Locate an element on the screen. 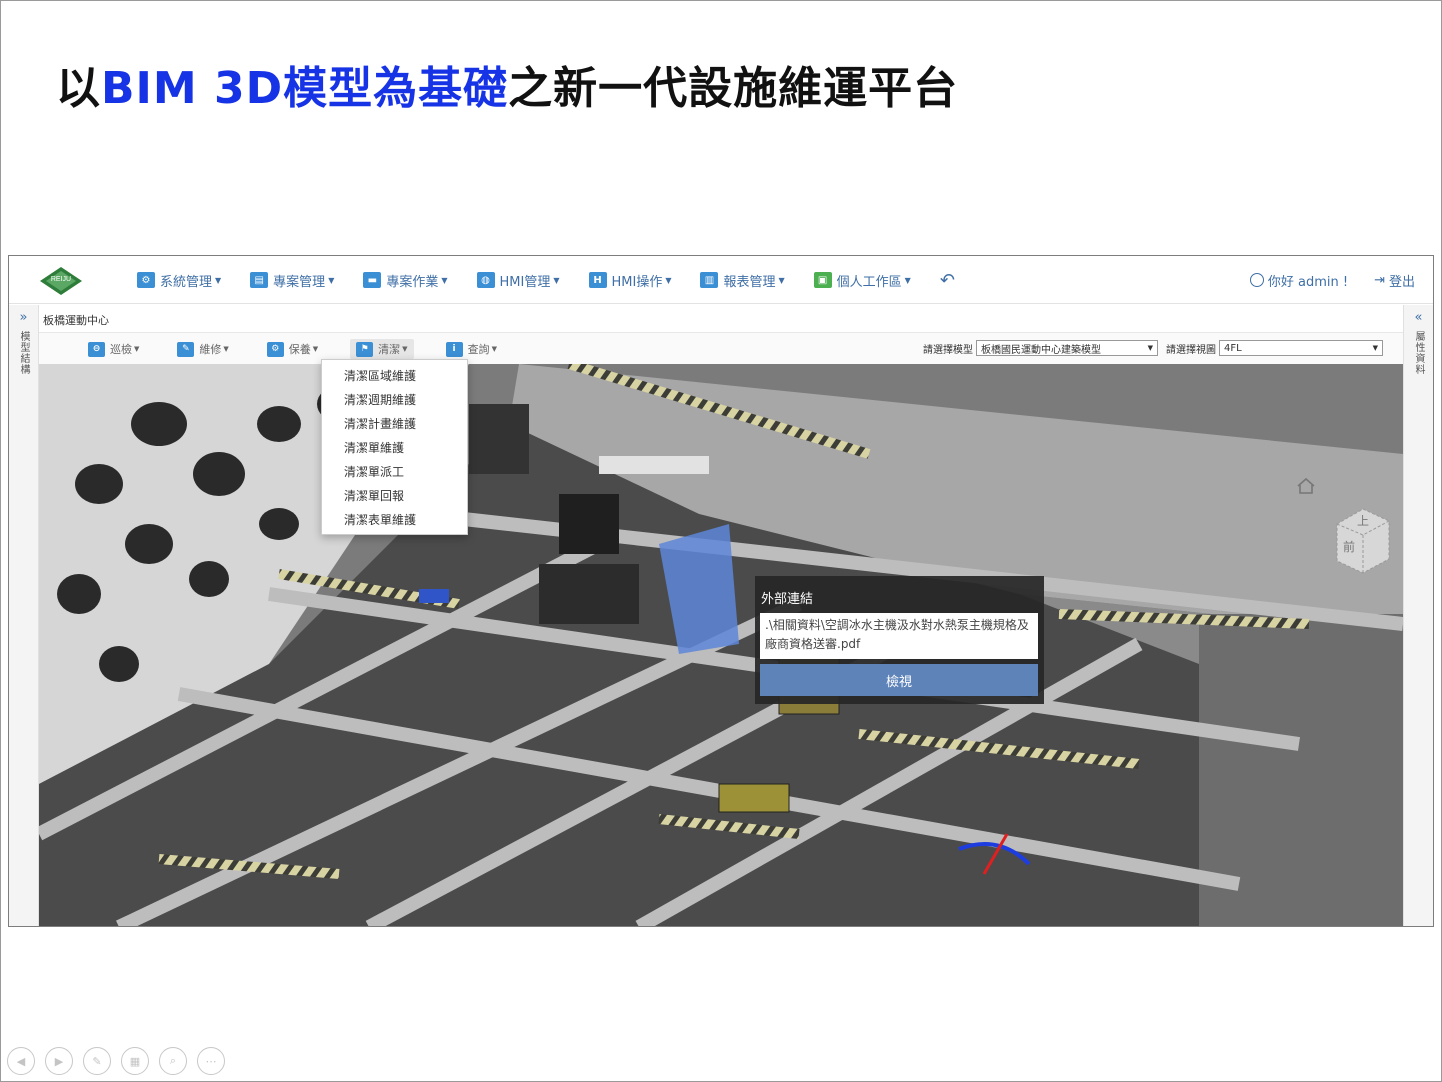 The height and width of the screenshot is (1082, 1442). nav-project-admin: ▤ 專案管理 ▼ is located at coordinates (292, 280).